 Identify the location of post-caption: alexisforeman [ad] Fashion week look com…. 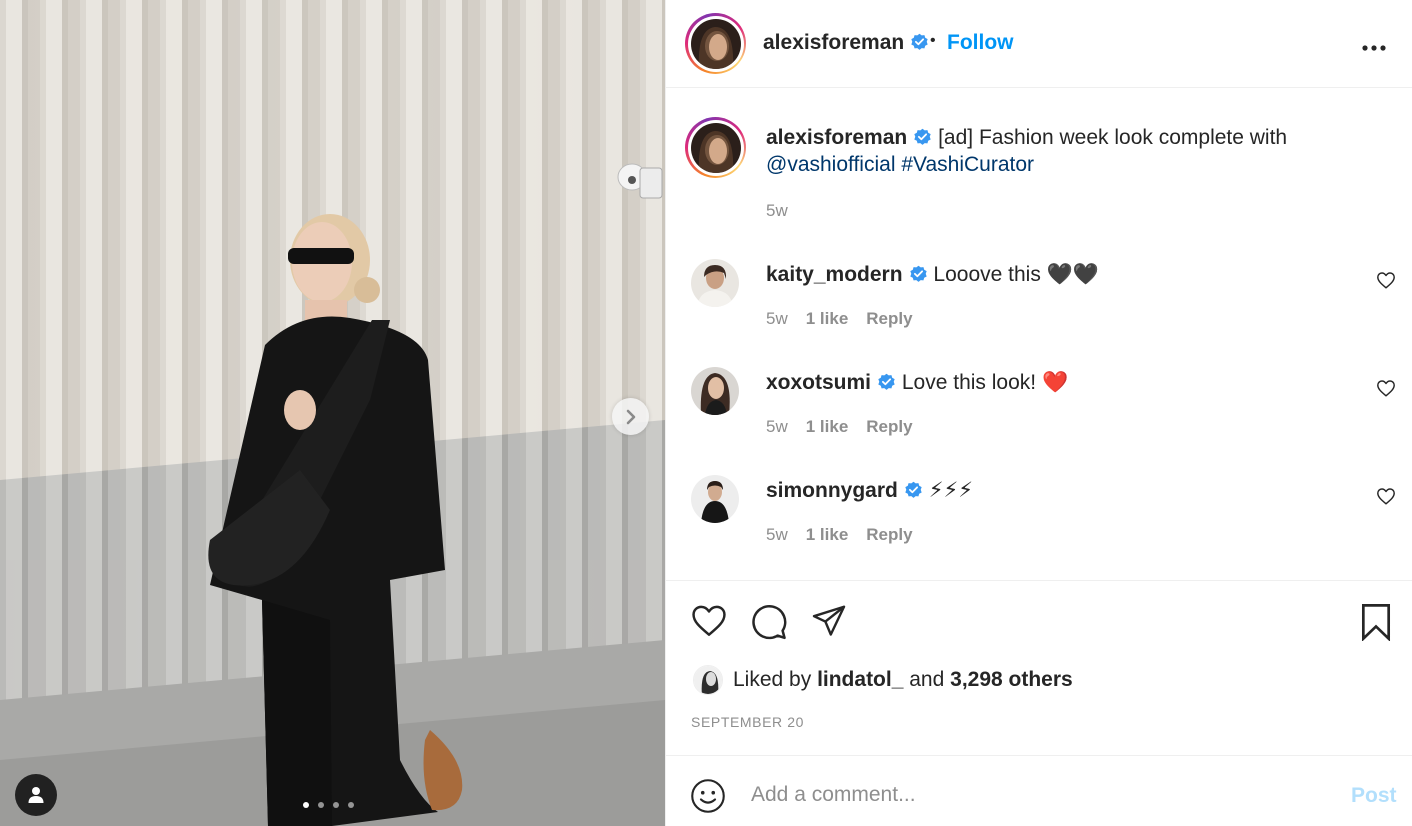
(1046, 151).